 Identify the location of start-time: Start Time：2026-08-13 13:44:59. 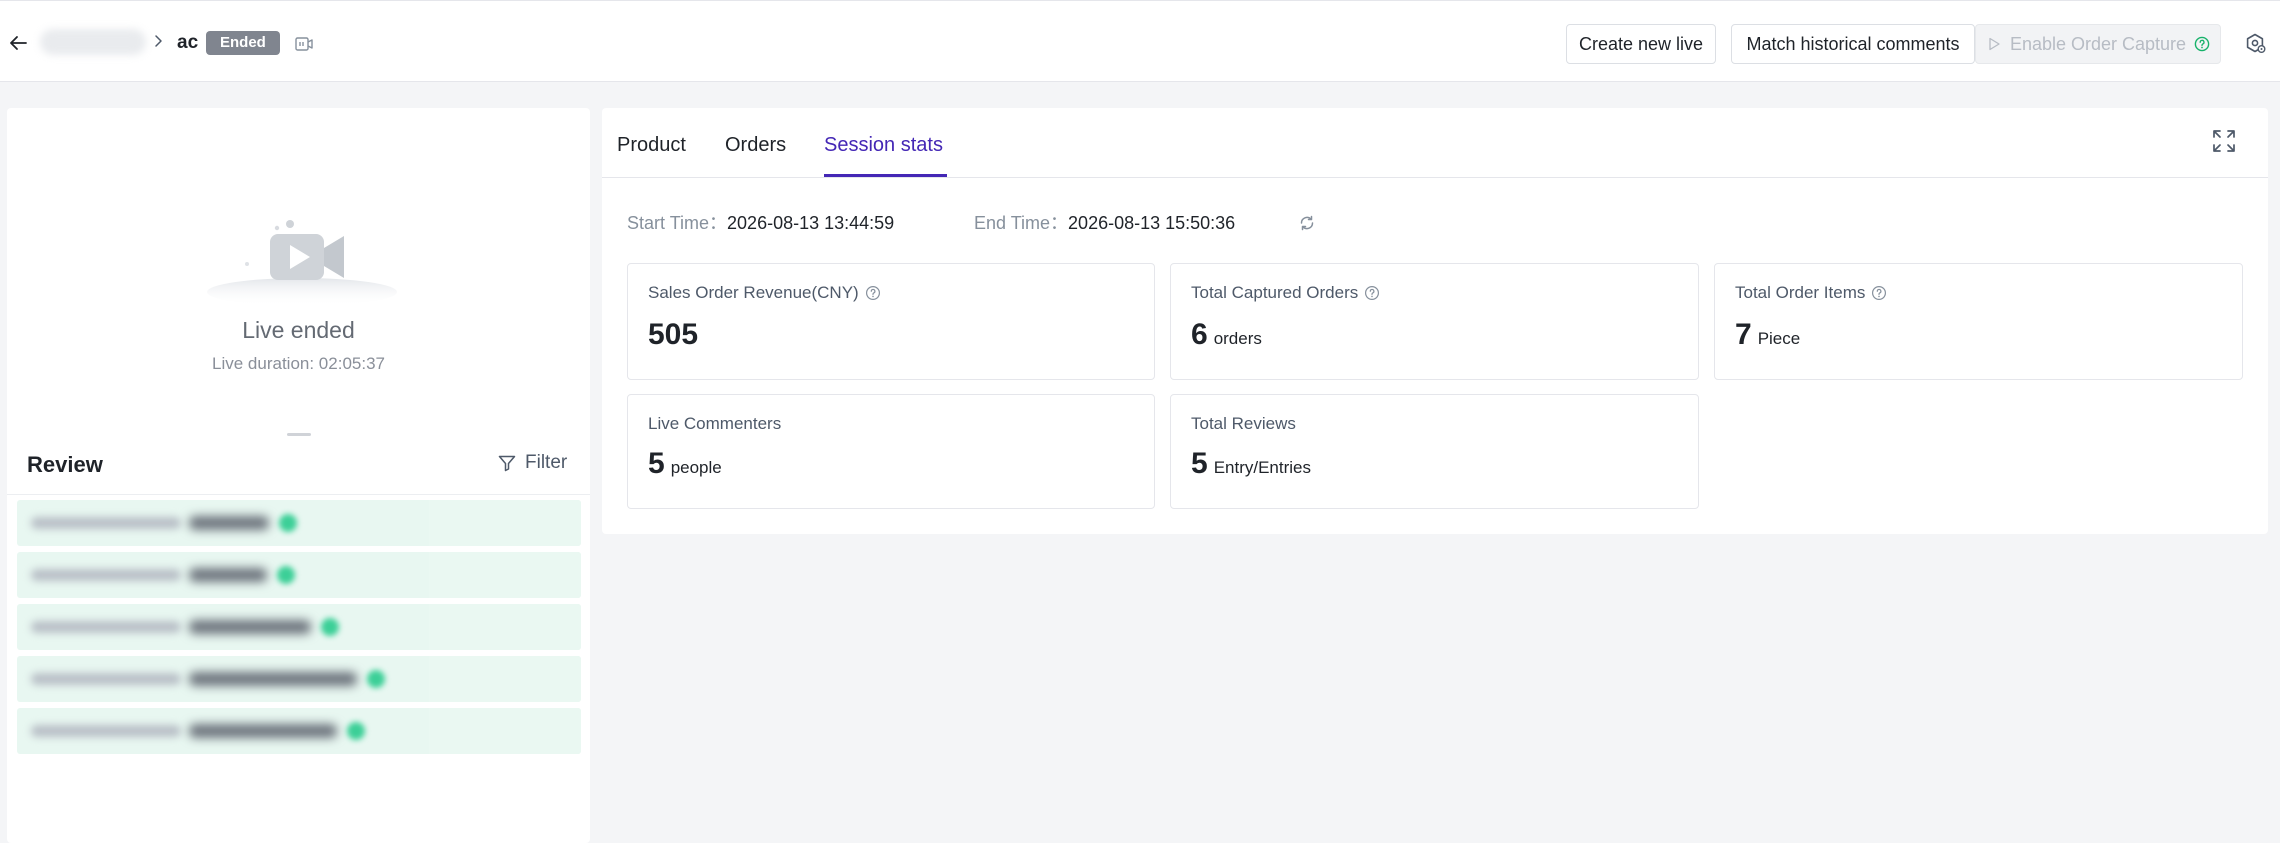
(760, 223).